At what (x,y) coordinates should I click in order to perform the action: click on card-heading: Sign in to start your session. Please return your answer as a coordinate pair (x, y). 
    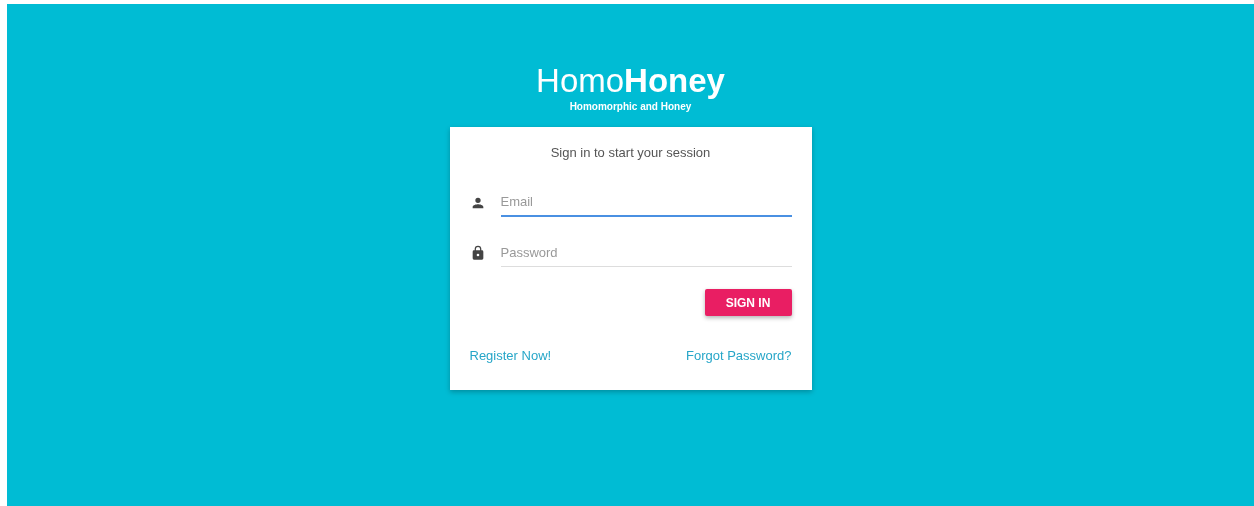
    Looking at the image, I should click on (630, 152).